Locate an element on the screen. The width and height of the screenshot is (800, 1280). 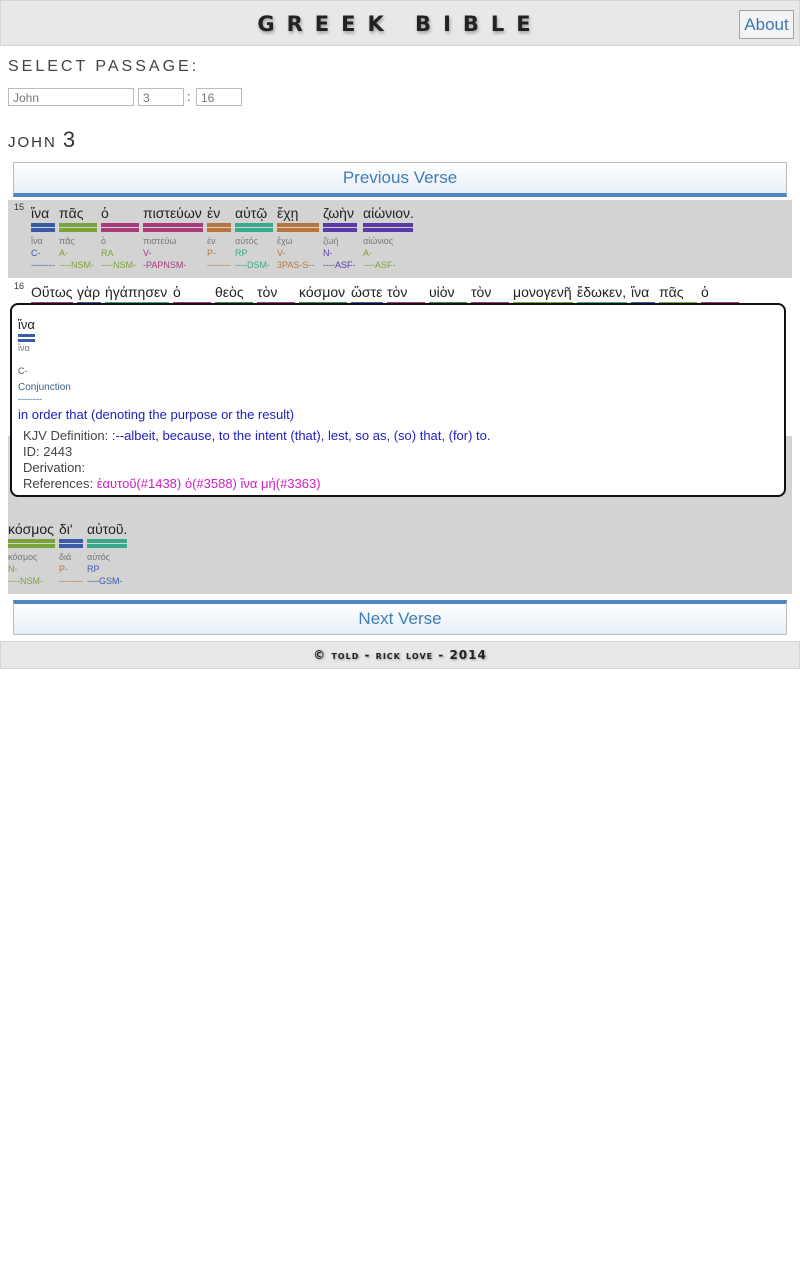
chapter-heading-book: JOHN is located at coordinates (32, 142).